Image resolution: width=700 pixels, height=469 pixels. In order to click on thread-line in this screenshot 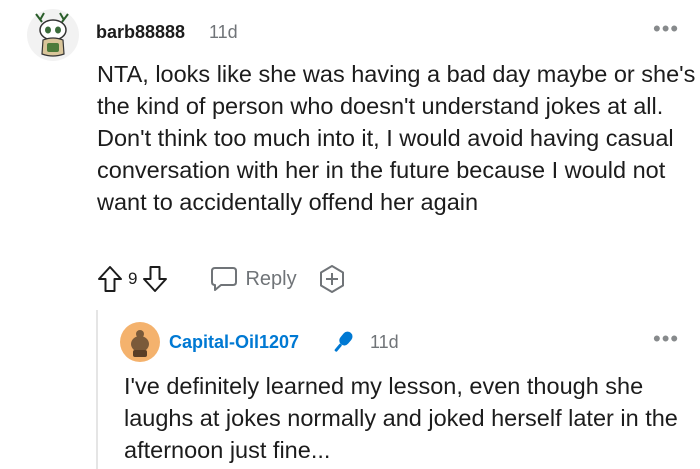, I will do `click(97, 389)`.